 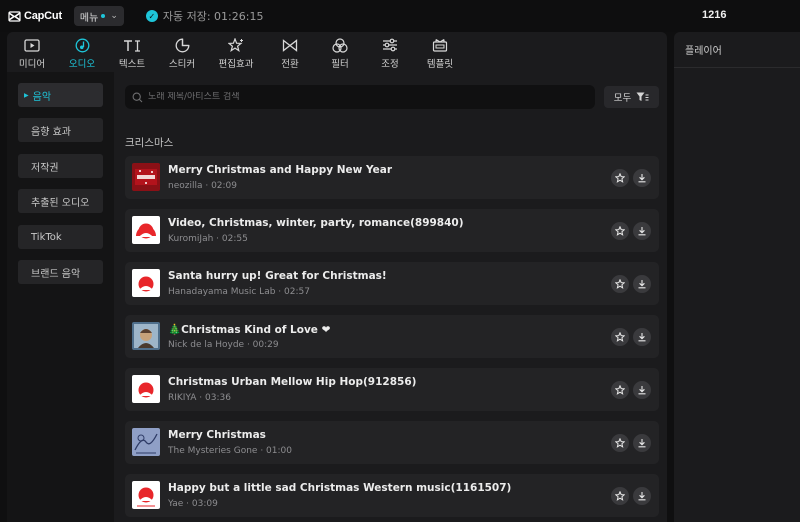 What do you see at coordinates (149, 143) in the screenshot?
I see `section-title: 크리스마스` at bounding box center [149, 143].